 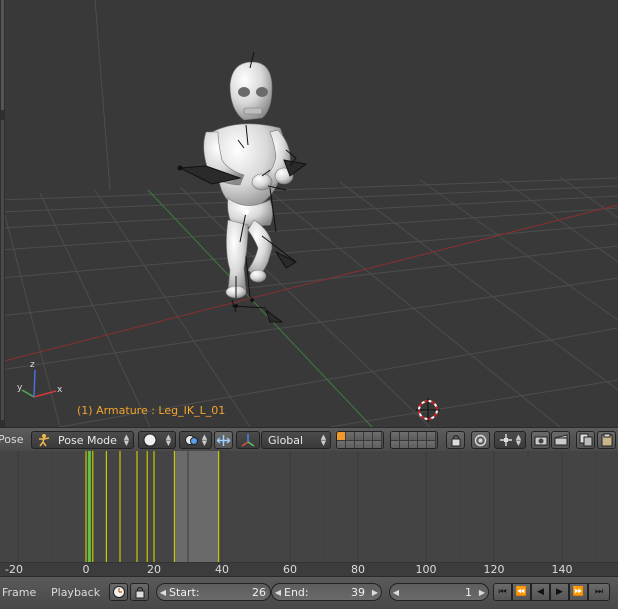 I want to click on proportional-edit-icon, so click(x=480, y=440).